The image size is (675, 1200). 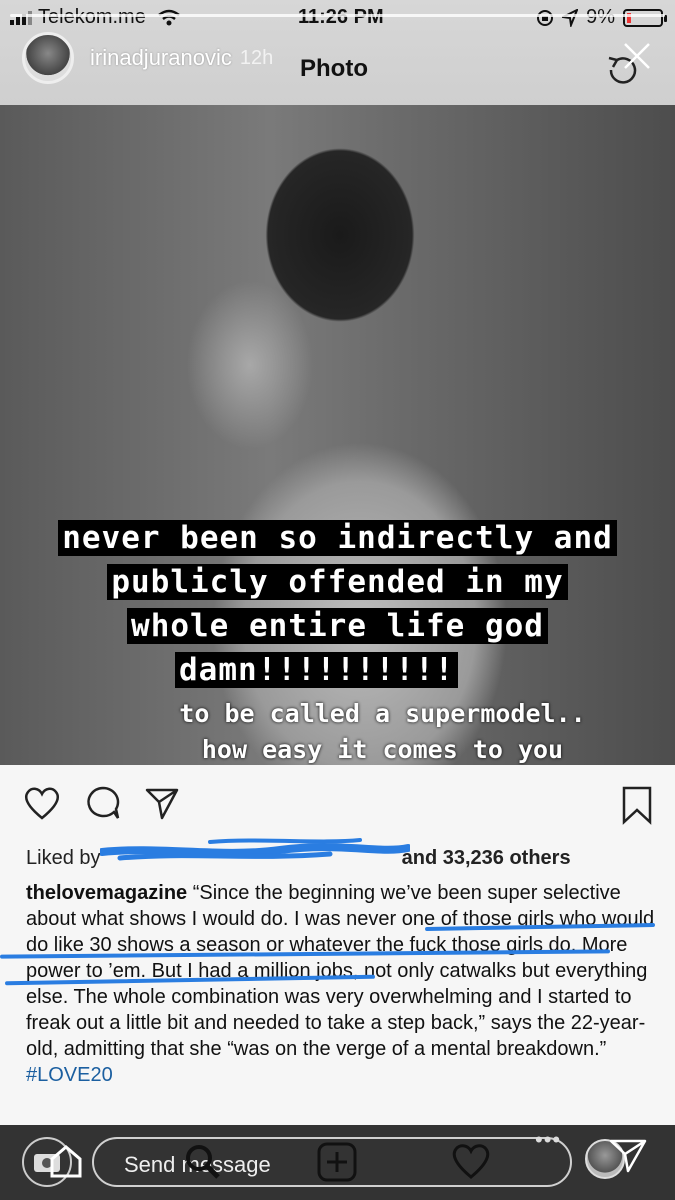 What do you see at coordinates (486, 858) in the screenshot?
I see `likes-count: and 33,236 others` at bounding box center [486, 858].